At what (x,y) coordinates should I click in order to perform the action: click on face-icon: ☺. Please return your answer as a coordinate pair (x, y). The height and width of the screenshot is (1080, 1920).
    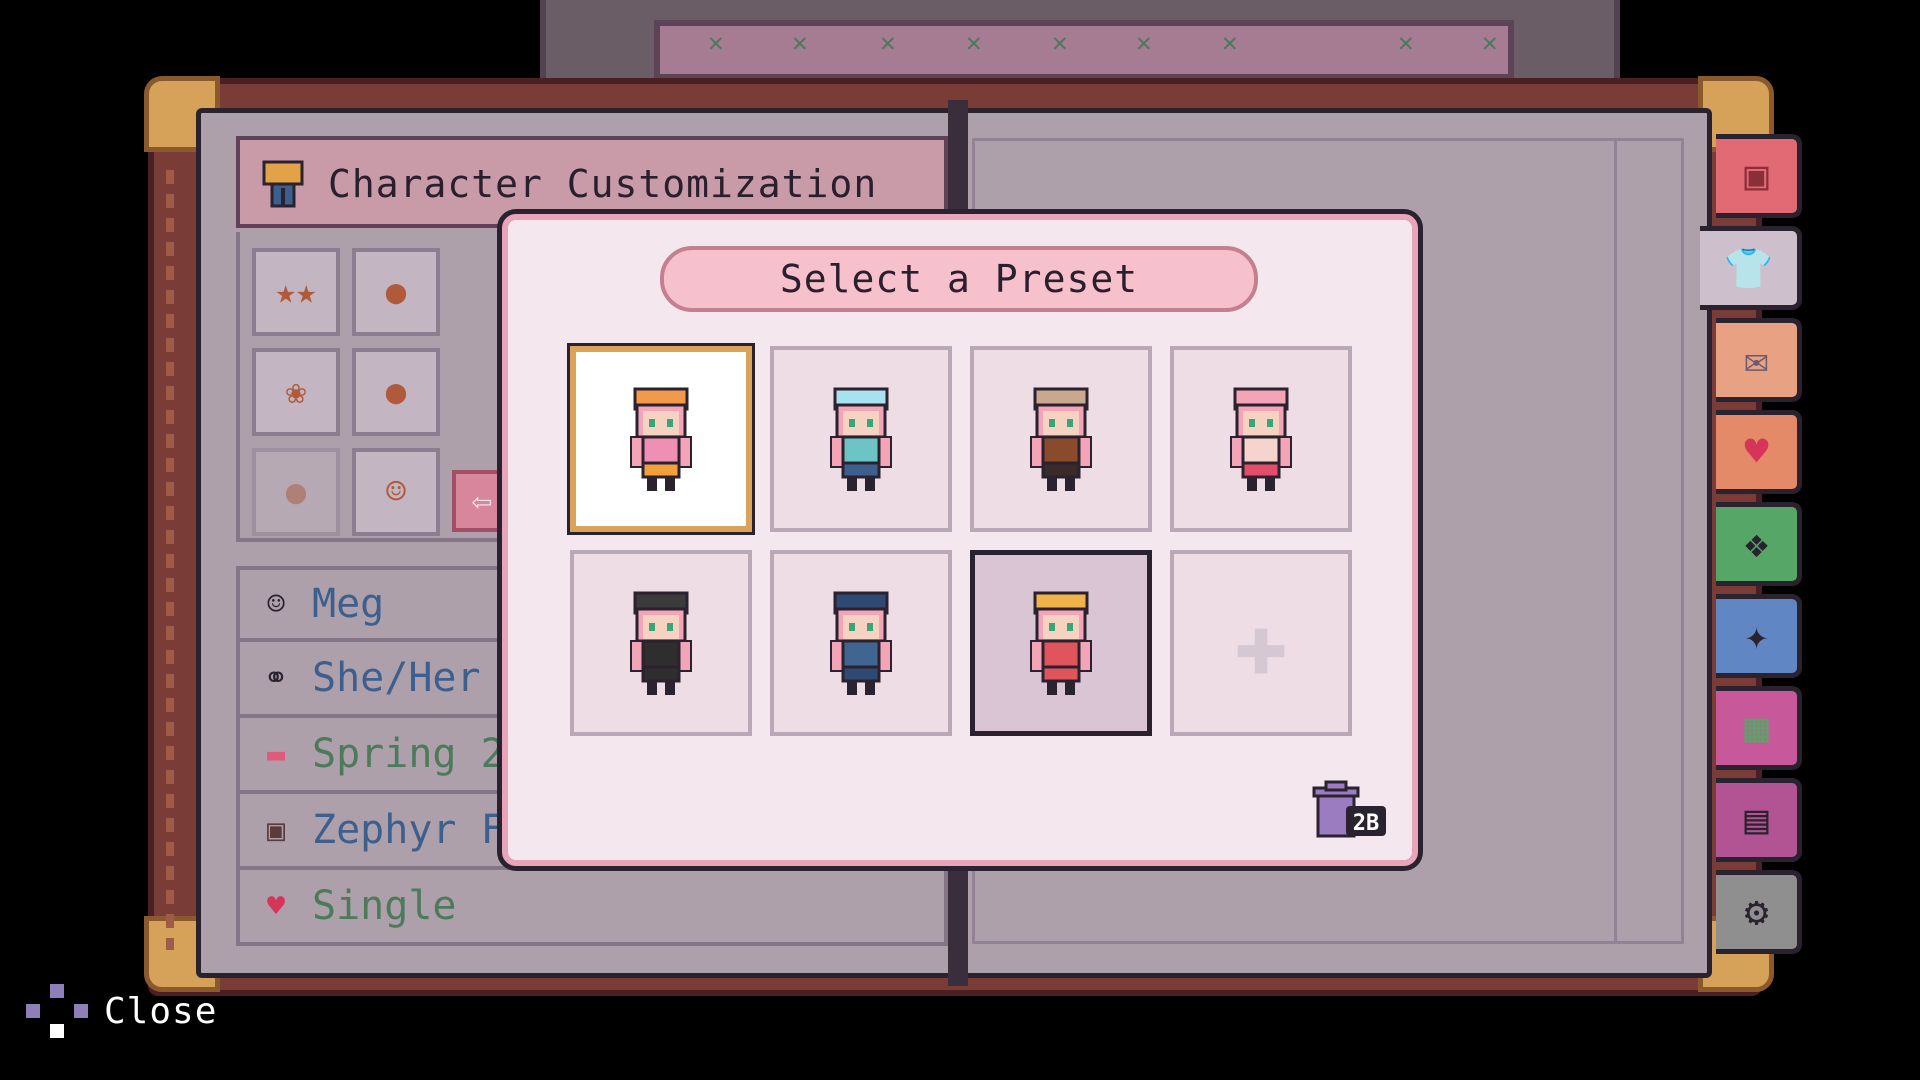
    Looking at the image, I should click on (276, 604).